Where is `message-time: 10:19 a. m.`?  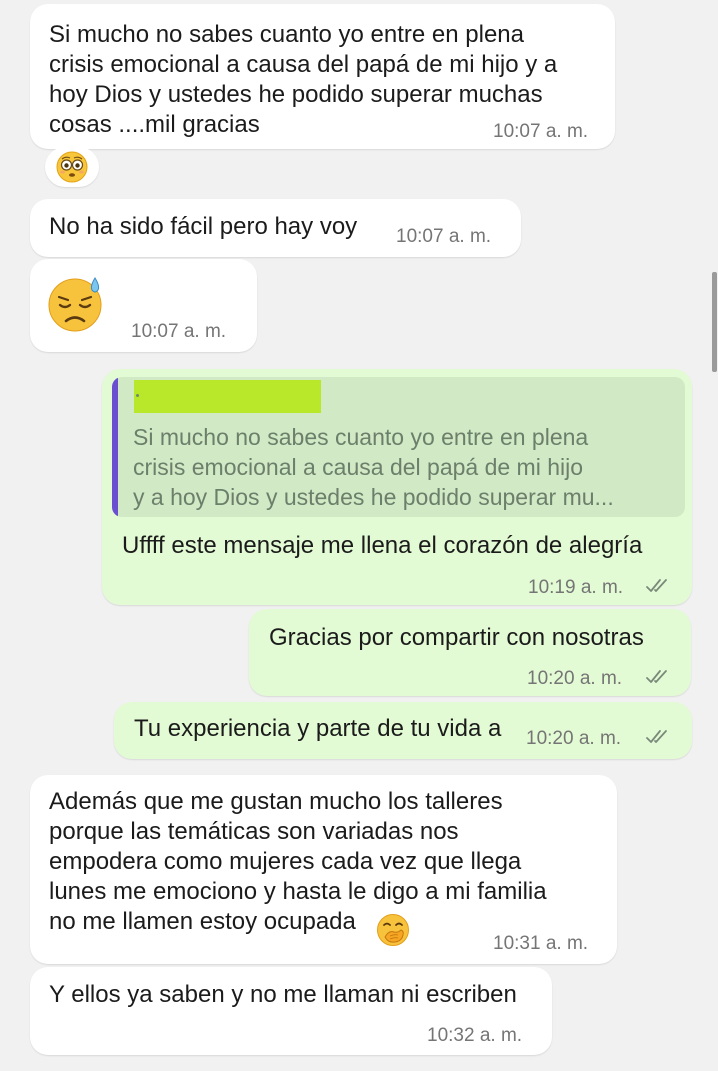 message-time: 10:19 a. m. is located at coordinates (576, 587).